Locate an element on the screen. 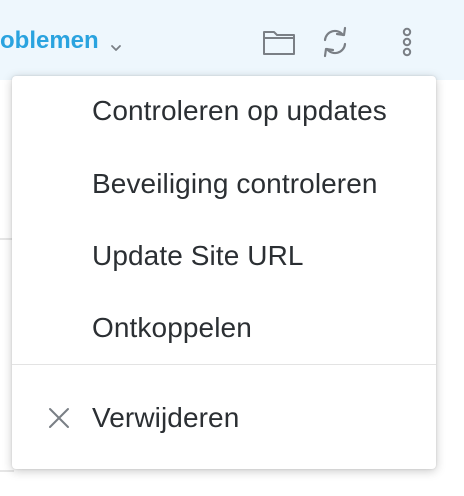 Image resolution: width=464 pixels, height=496 pixels. menu-item-check-updates: Controleren op updates is located at coordinates (224, 111).